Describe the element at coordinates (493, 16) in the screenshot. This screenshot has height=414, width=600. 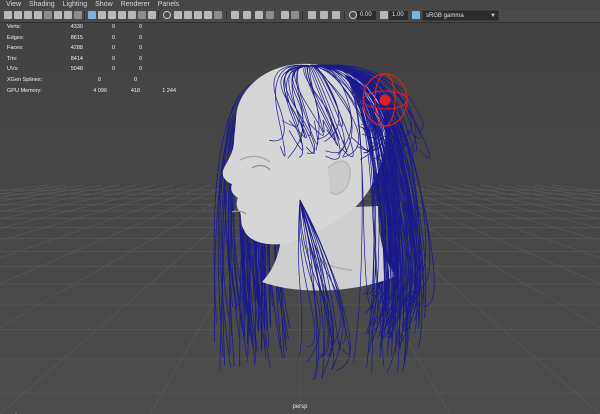
I see `chevron-down-icon: ▼` at that location.